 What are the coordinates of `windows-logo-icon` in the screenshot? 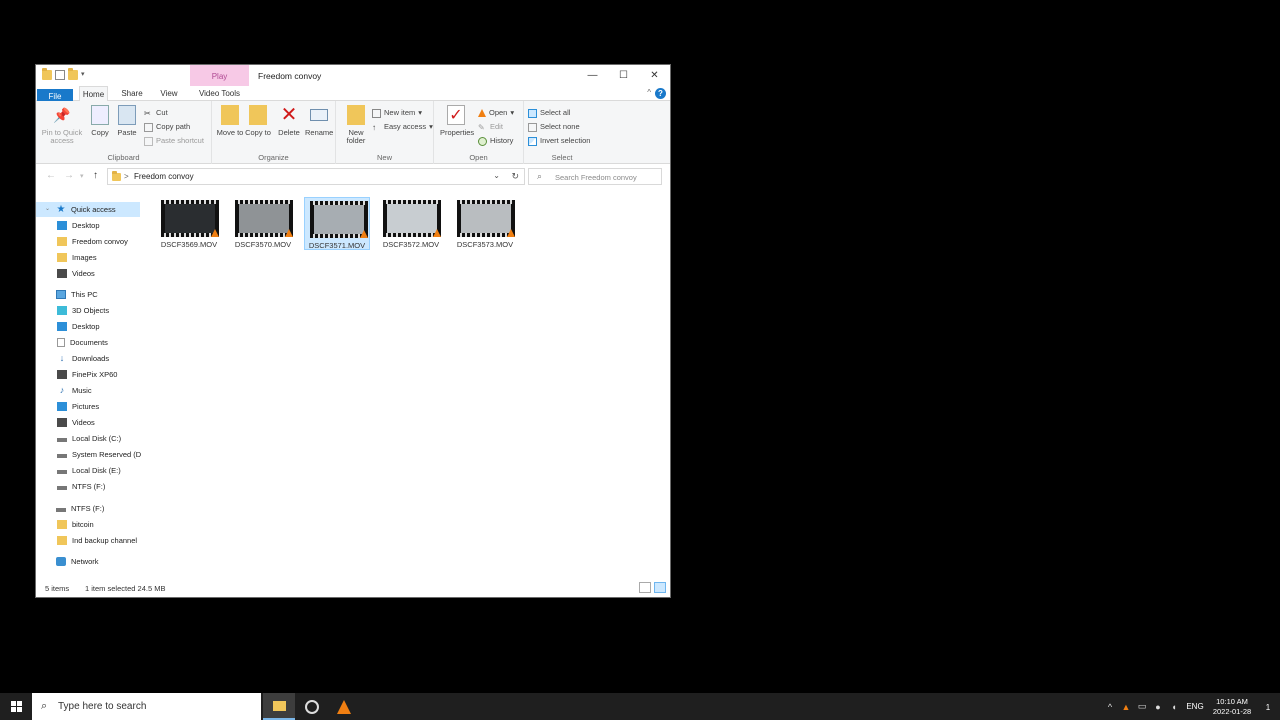 It's located at (16, 706).